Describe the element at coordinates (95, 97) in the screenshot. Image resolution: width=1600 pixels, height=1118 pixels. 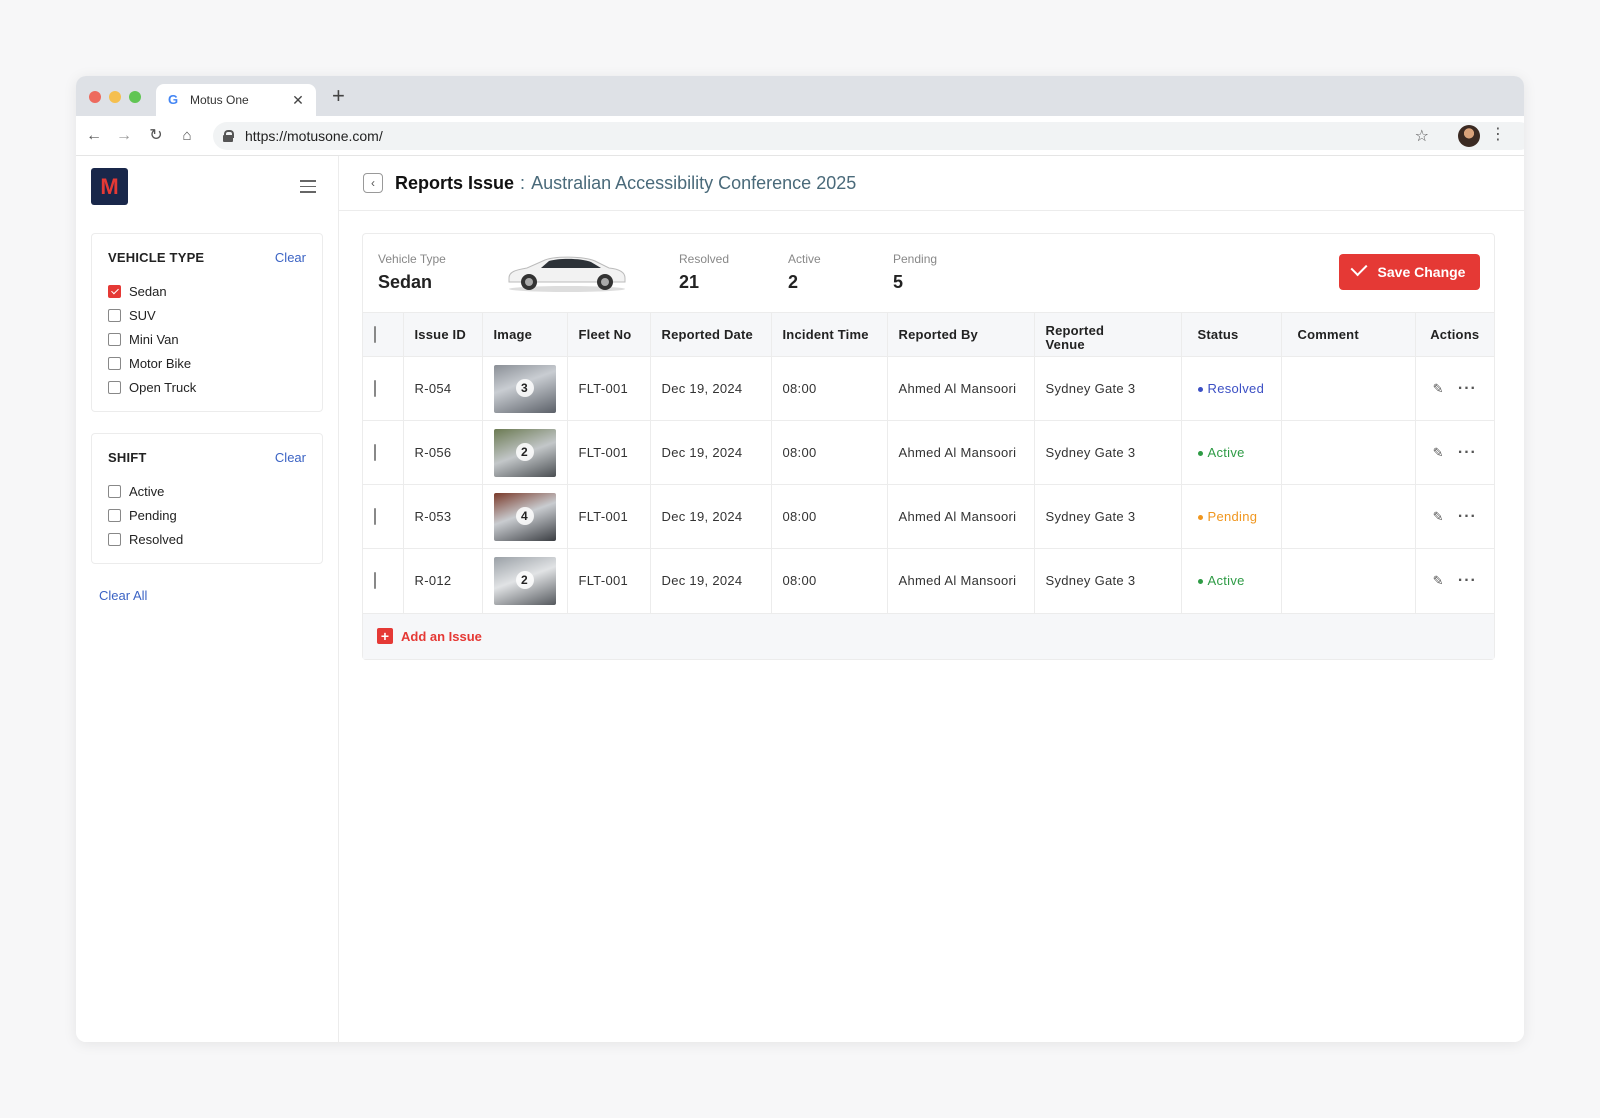
I see `close-window-dot` at that location.